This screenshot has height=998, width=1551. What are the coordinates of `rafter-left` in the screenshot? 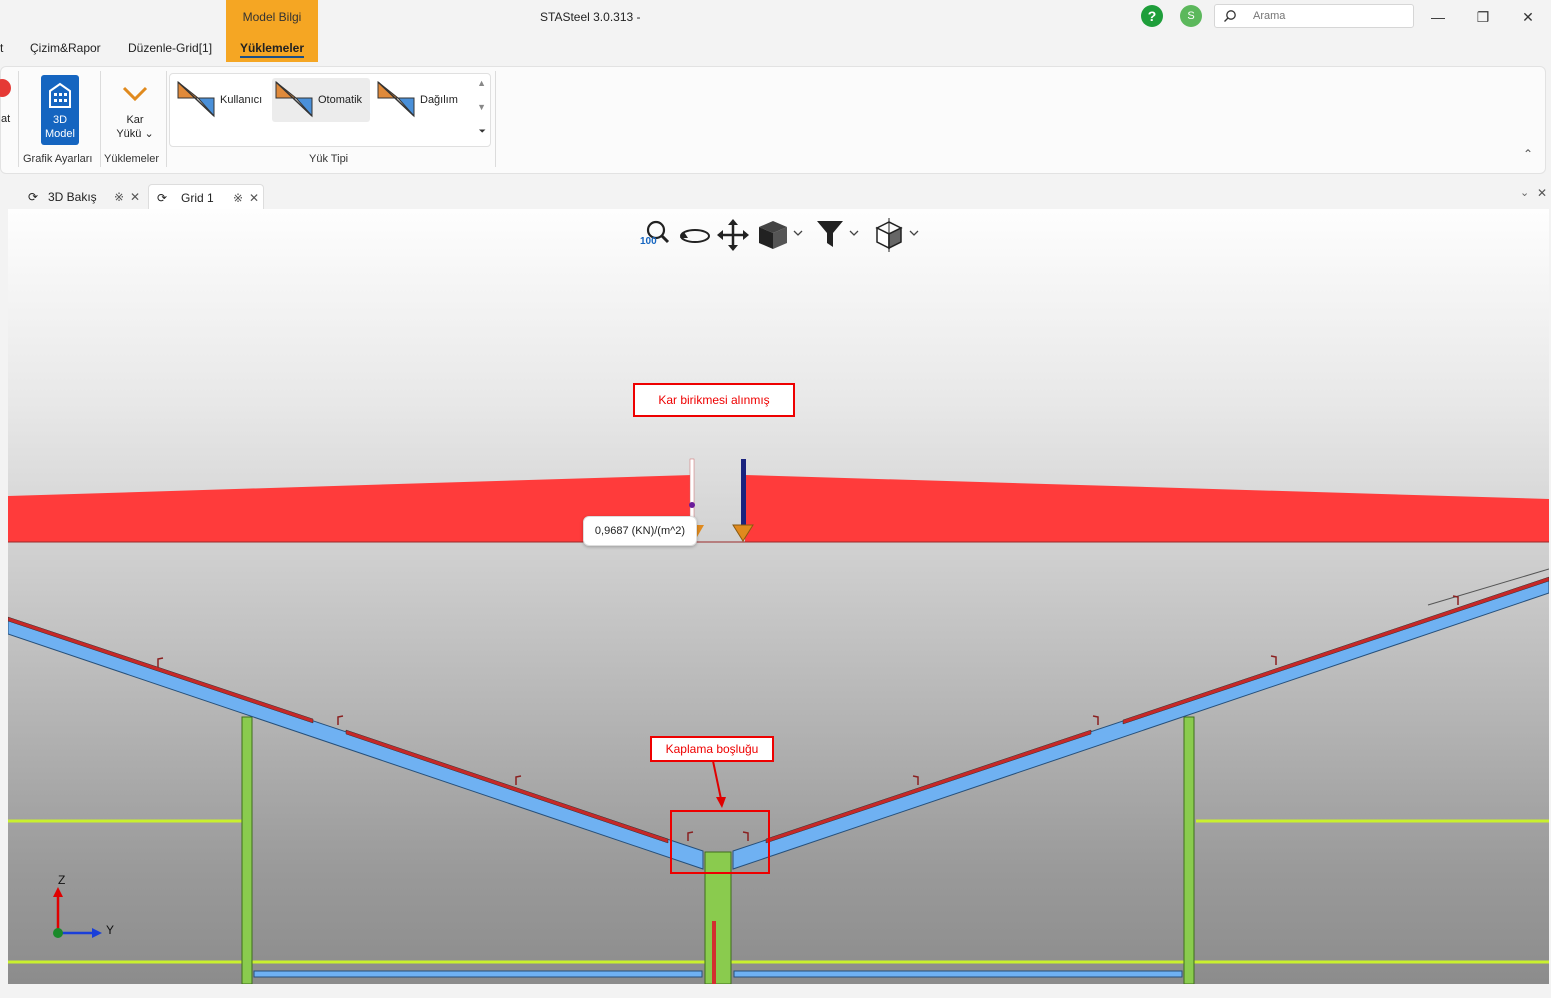 It's located at (356, 744).